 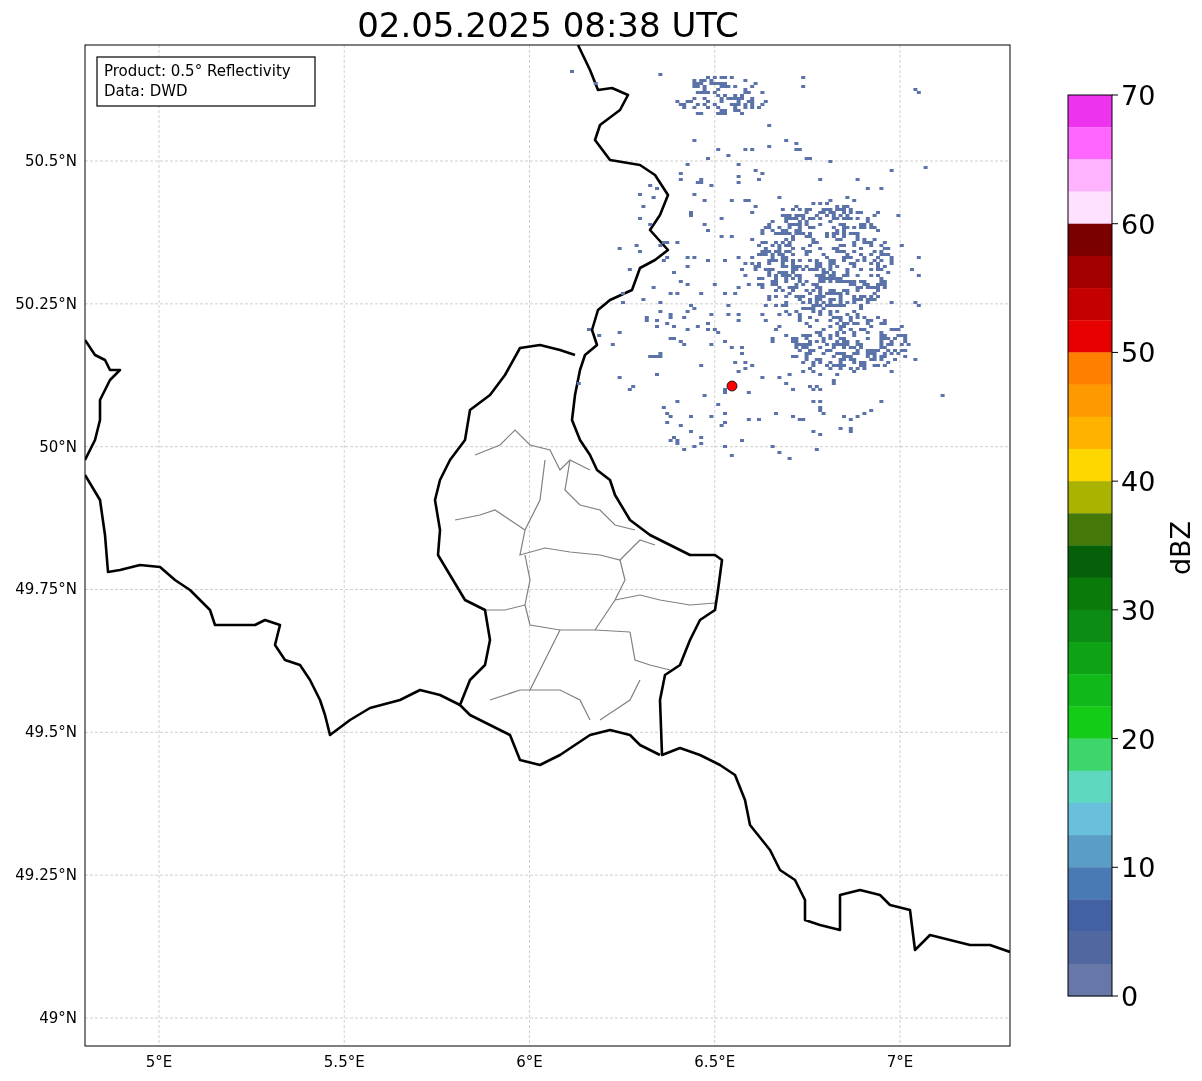 I want to click on radar-site-marker, so click(x=732, y=386).